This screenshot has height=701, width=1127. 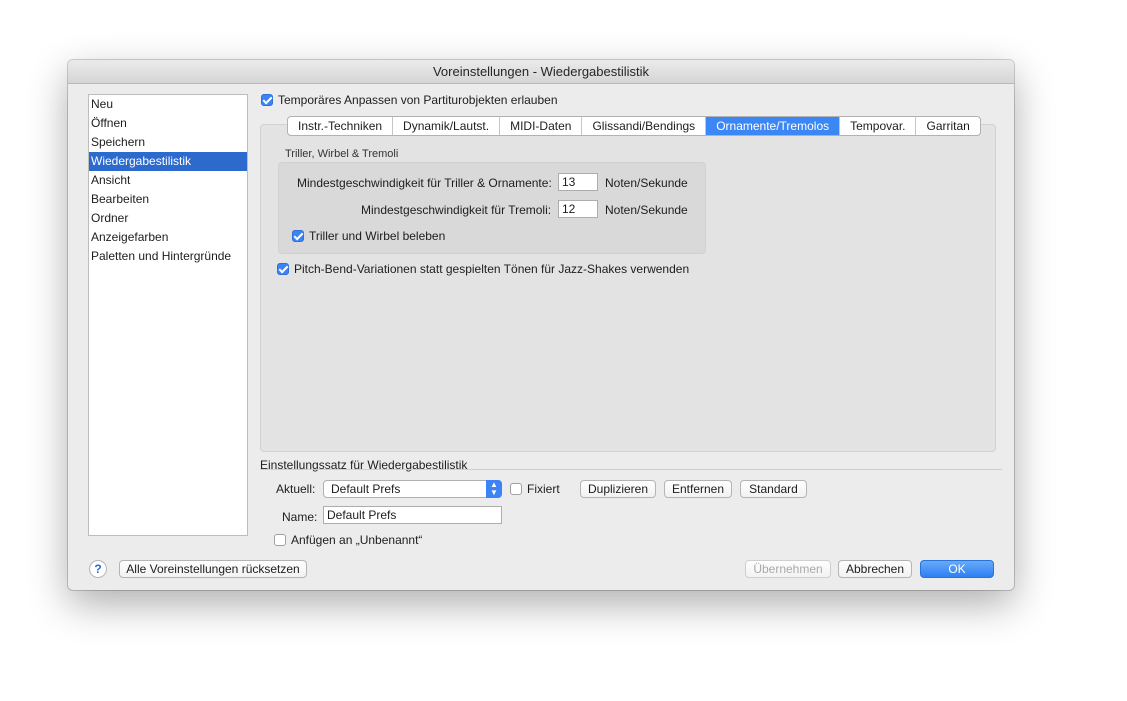 I want to click on chevron-updown-icon: ▲ ▼, so click(x=494, y=489).